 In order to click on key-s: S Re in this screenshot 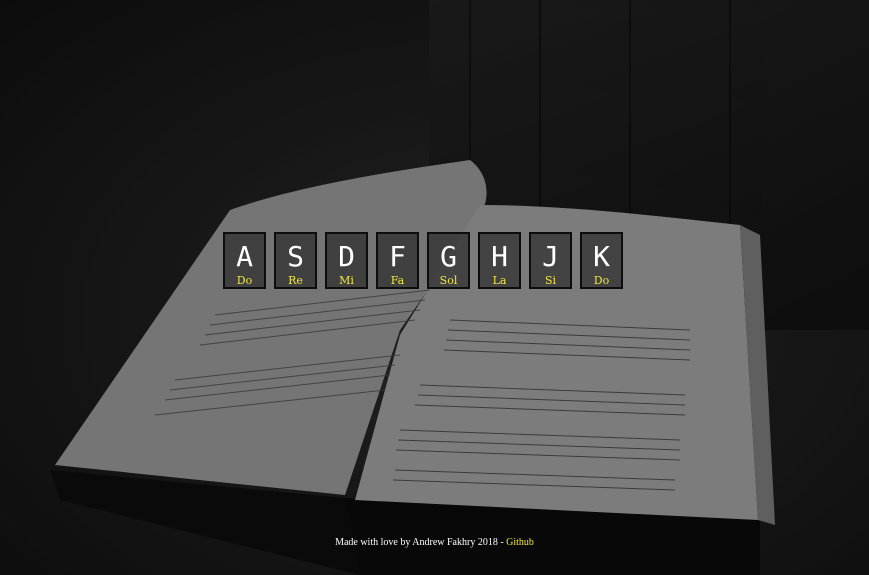, I will do `click(295, 260)`.